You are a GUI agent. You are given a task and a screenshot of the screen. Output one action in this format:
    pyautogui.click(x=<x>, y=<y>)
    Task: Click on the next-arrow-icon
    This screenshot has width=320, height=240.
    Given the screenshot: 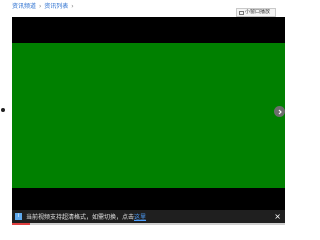 What is the action you would take?
    pyautogui.click(x=280, y=111)
    